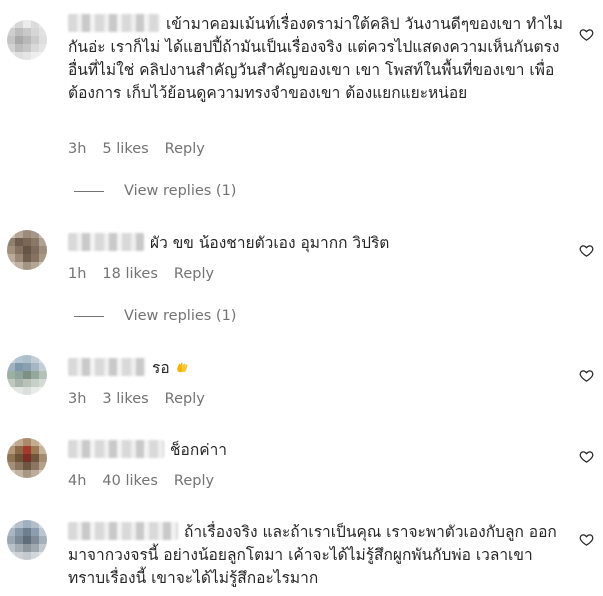  I want to click on likes-count: 3 likes, so click(125, 399).